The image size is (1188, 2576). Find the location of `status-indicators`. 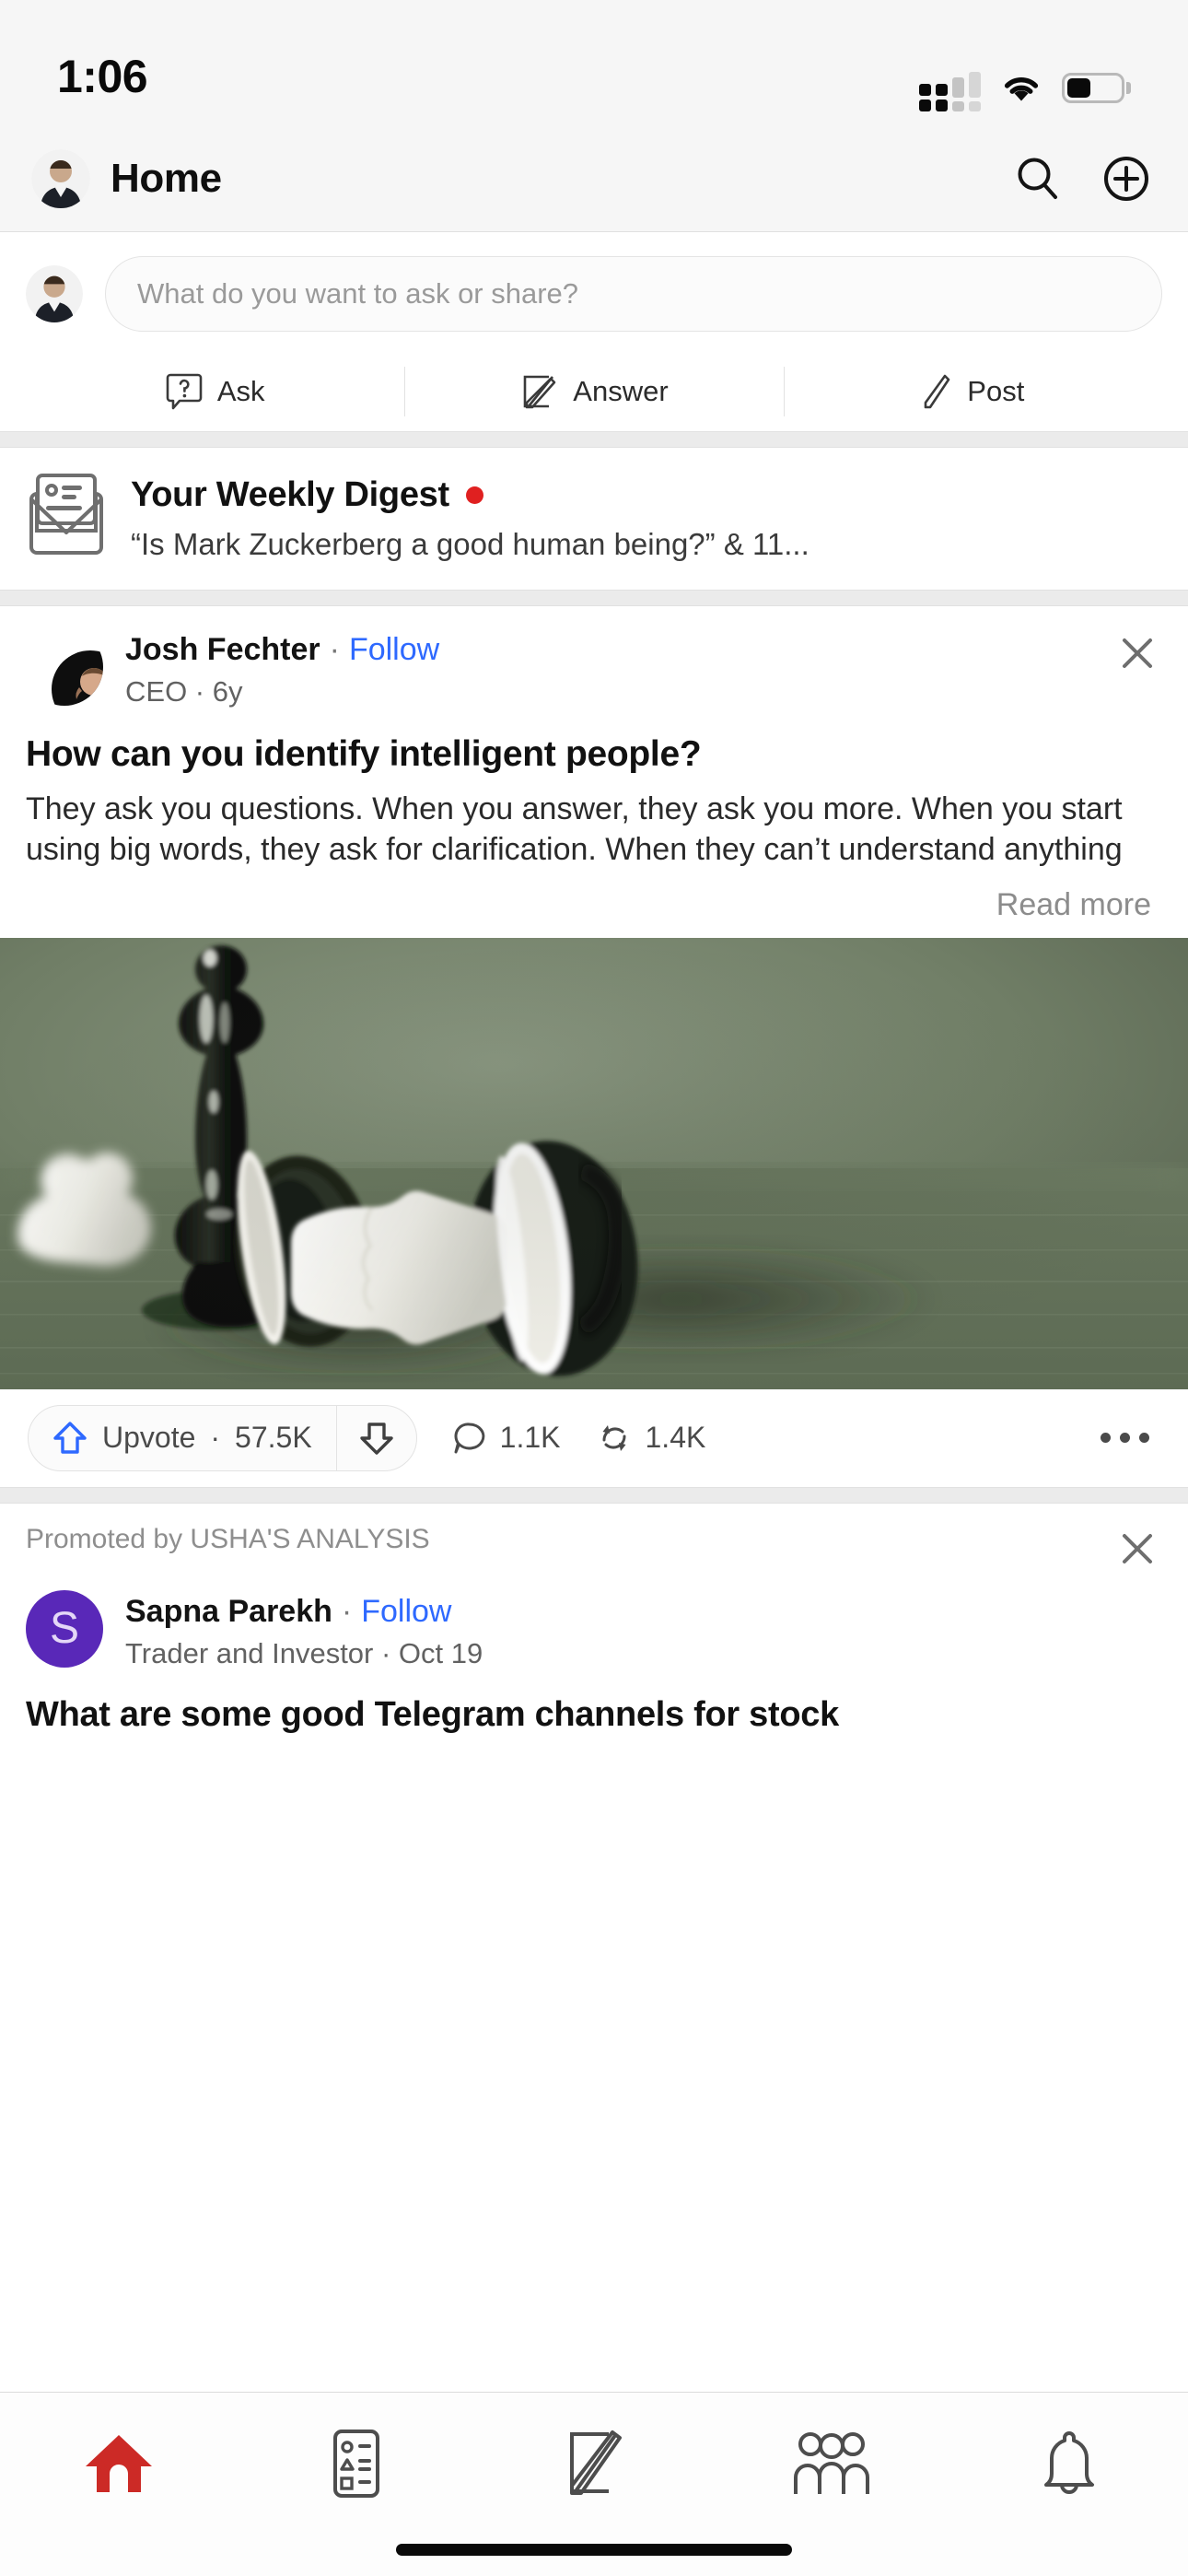

status-indicators is located at coordinates (1025, 91).